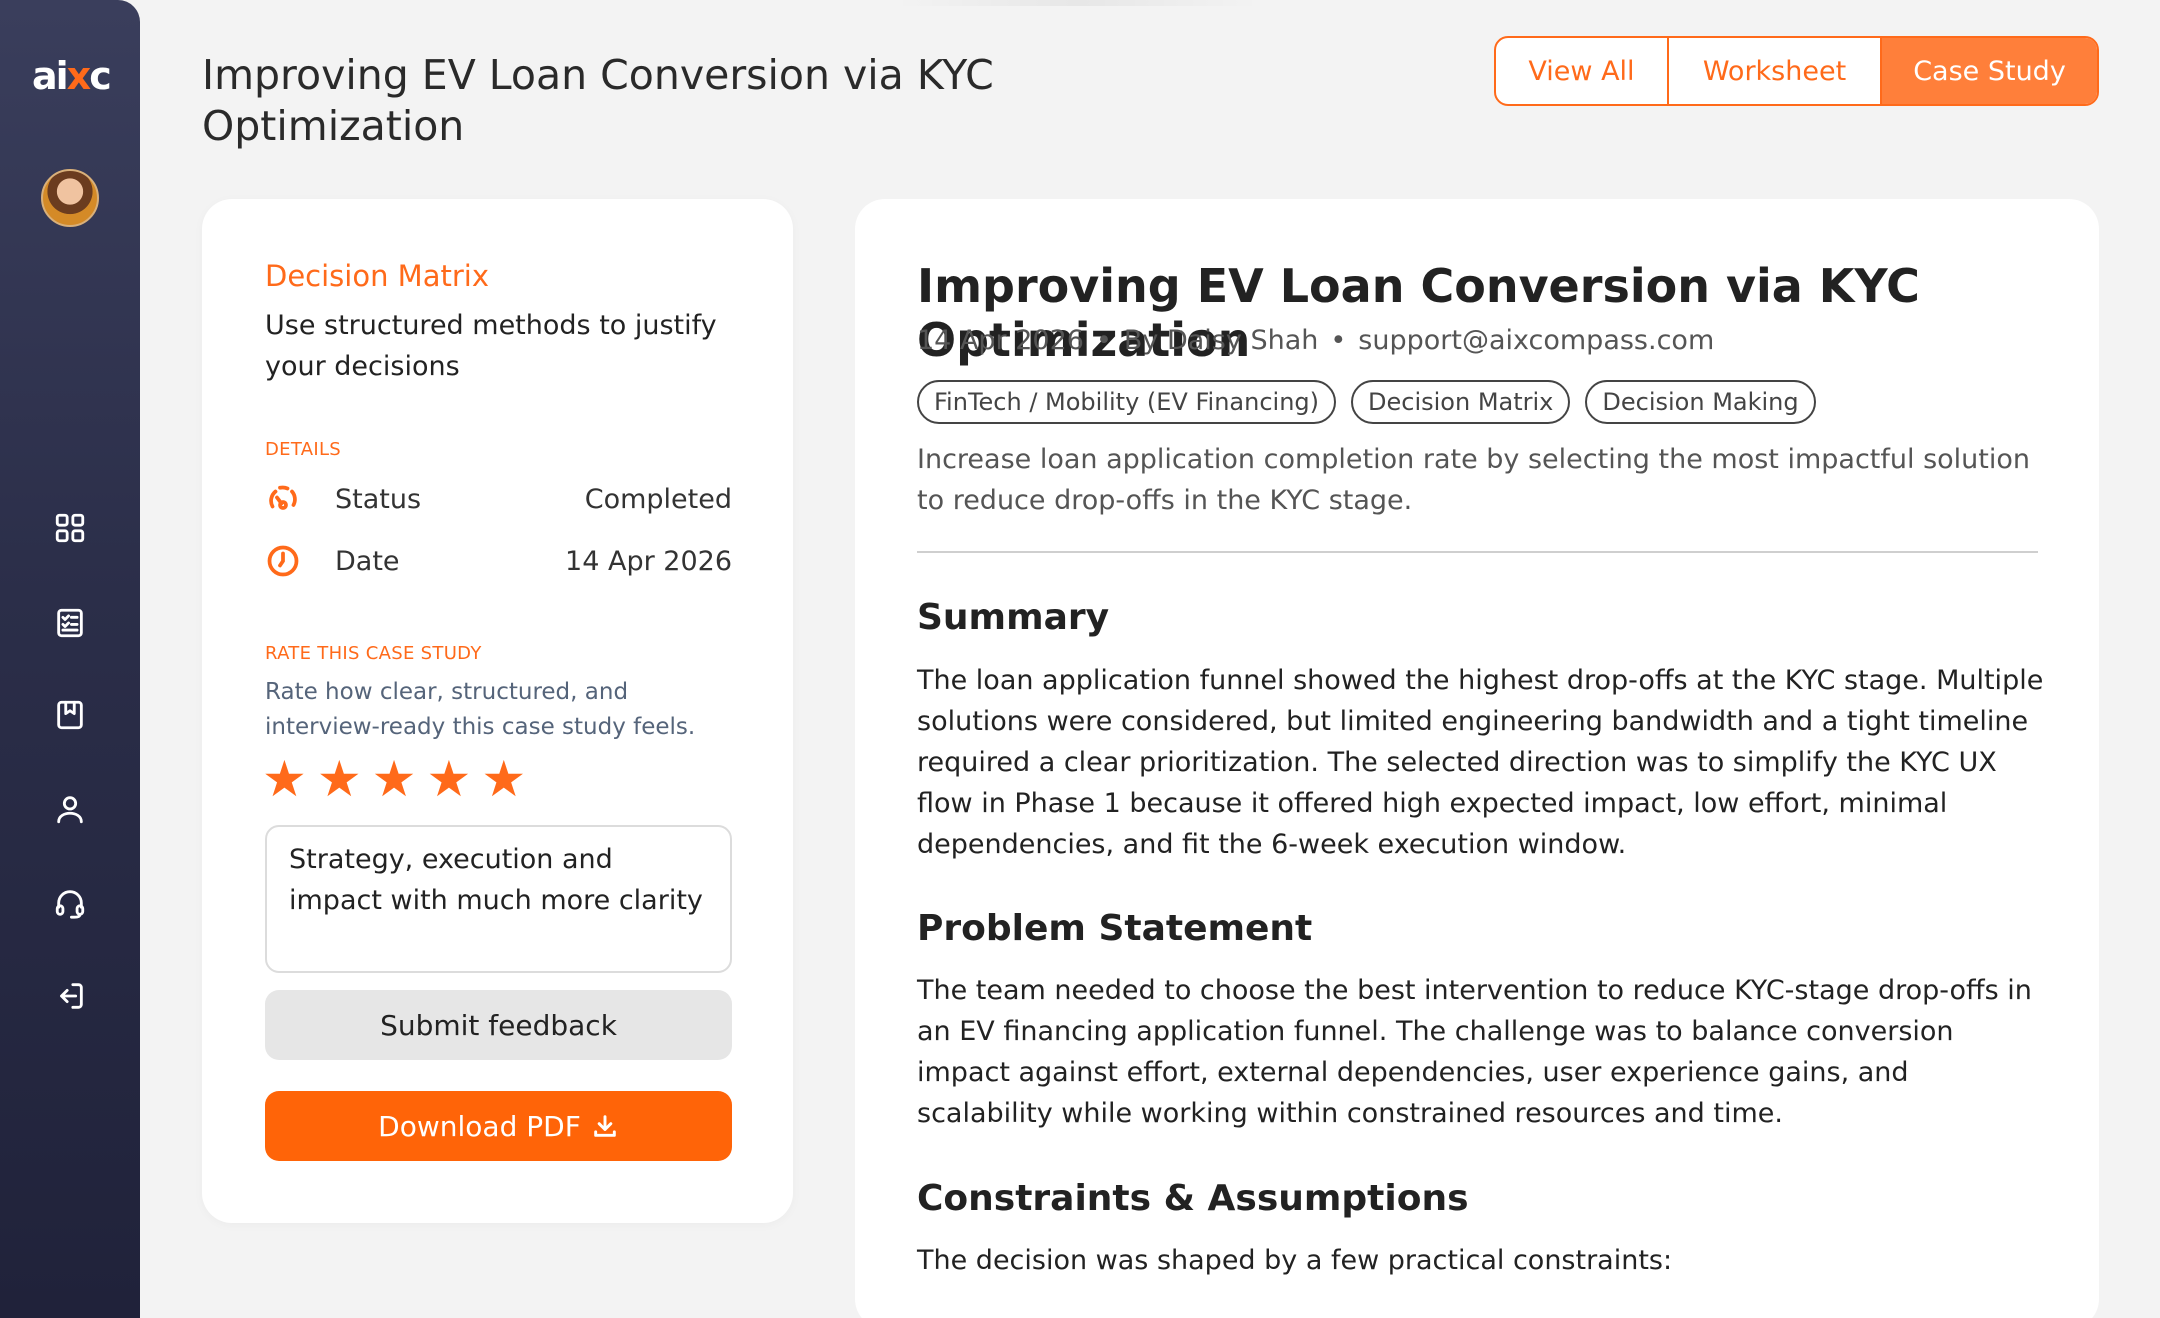 The height and width of the screenshot is (1318, 2160). I want to click on clock-icon, so click(283, 561).